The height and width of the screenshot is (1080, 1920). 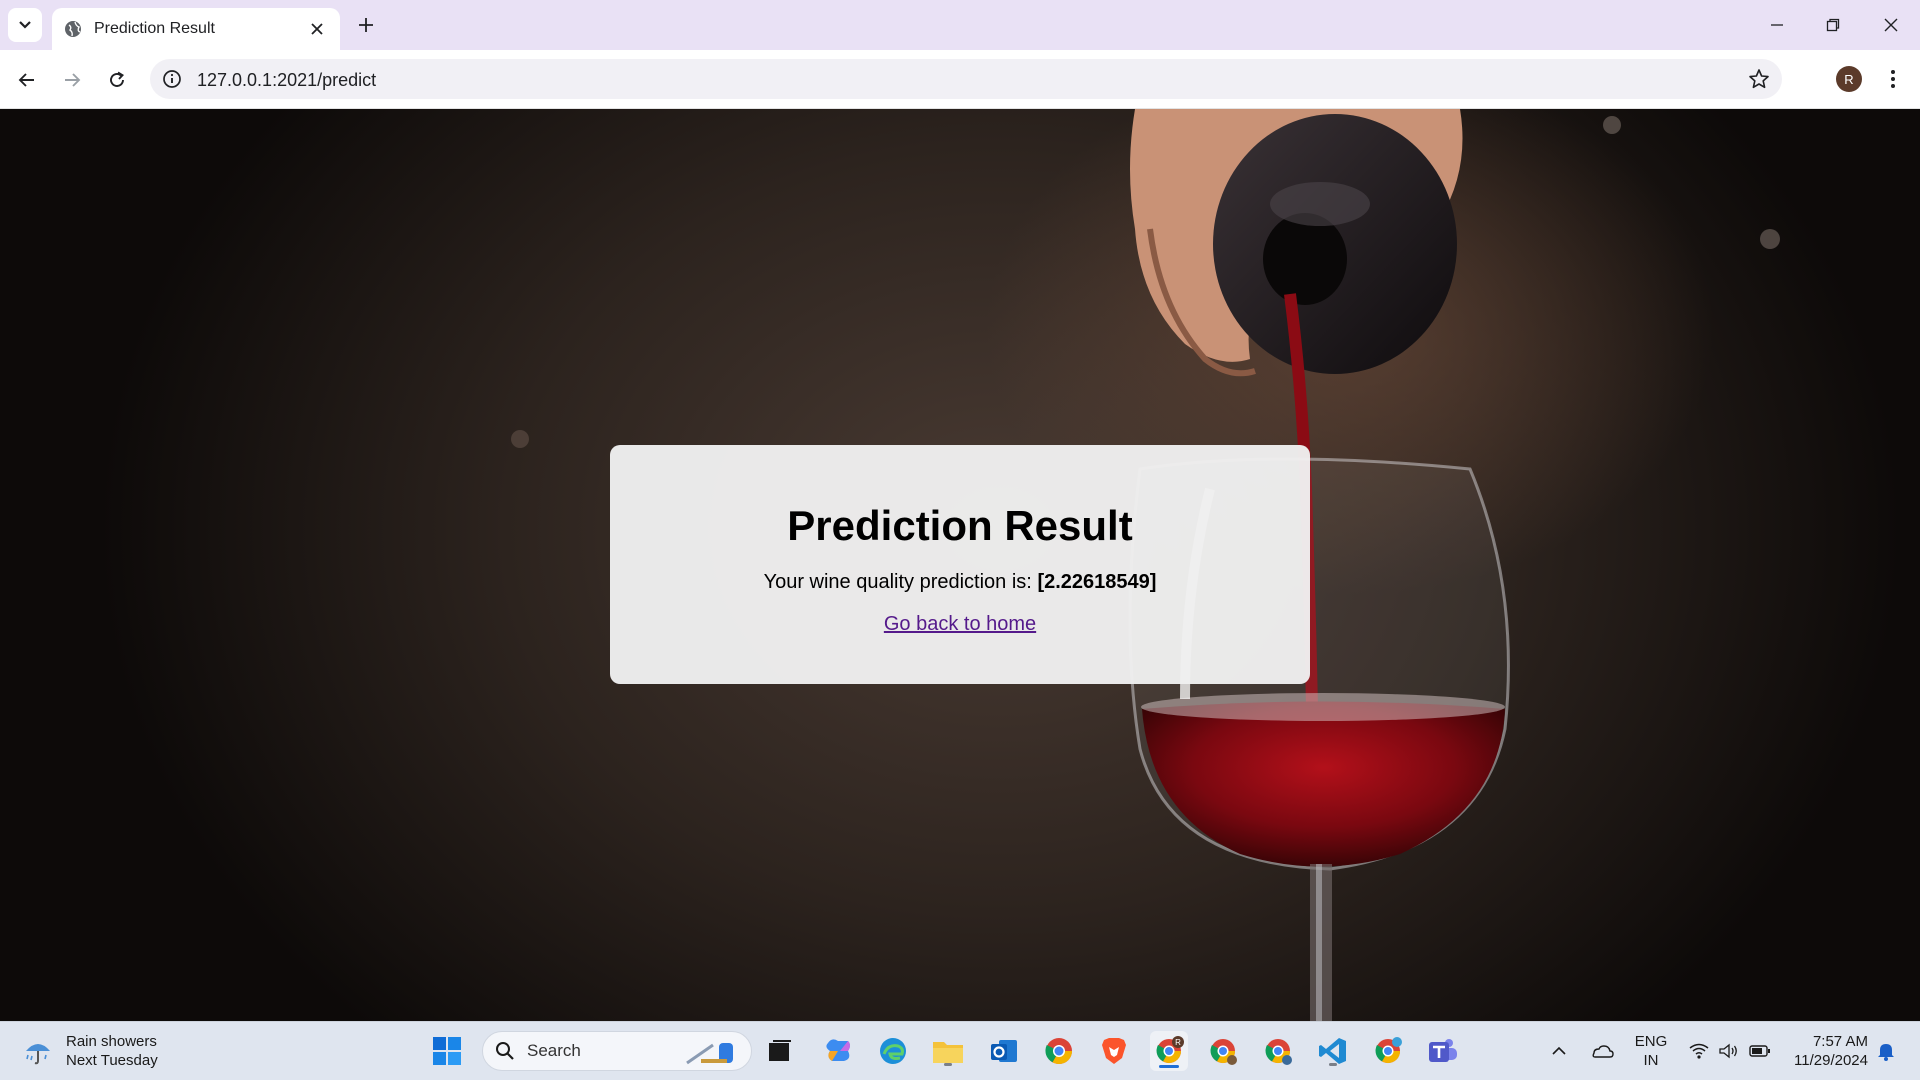 I want to click on chrome-profile-2-icon, so click(x=1223, y=1052).